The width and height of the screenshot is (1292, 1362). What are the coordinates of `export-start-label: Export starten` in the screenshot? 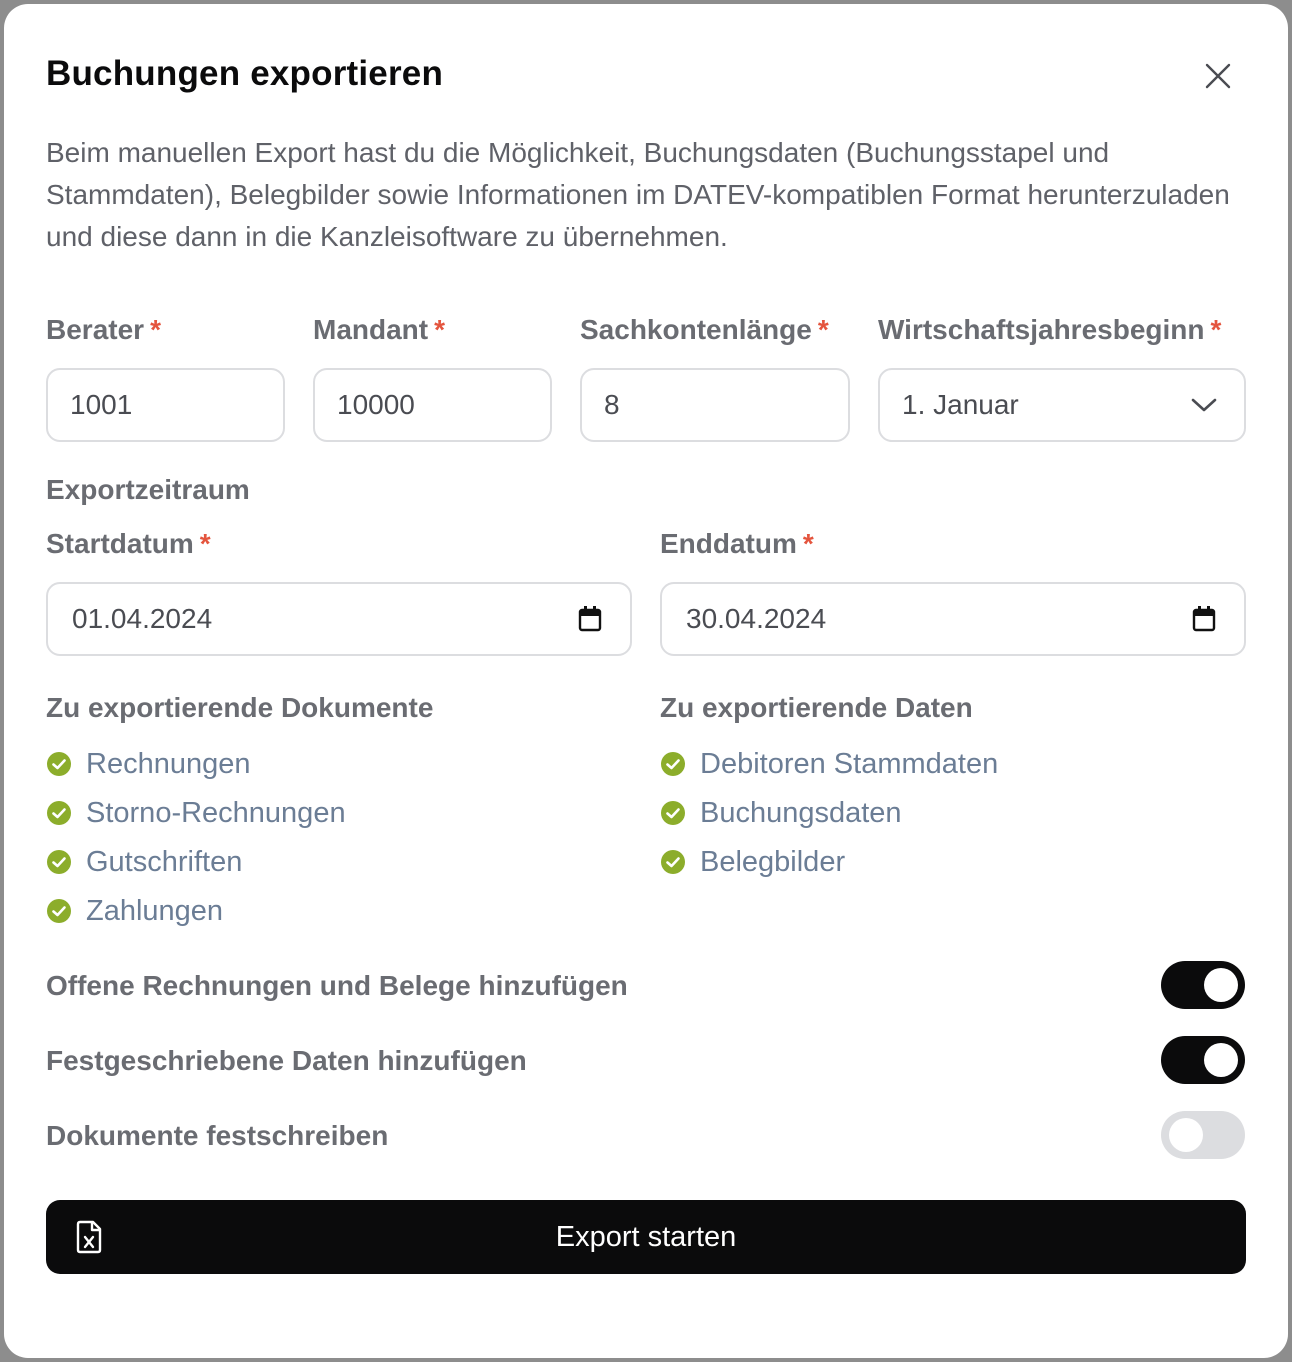 It's located at (646, 1236).